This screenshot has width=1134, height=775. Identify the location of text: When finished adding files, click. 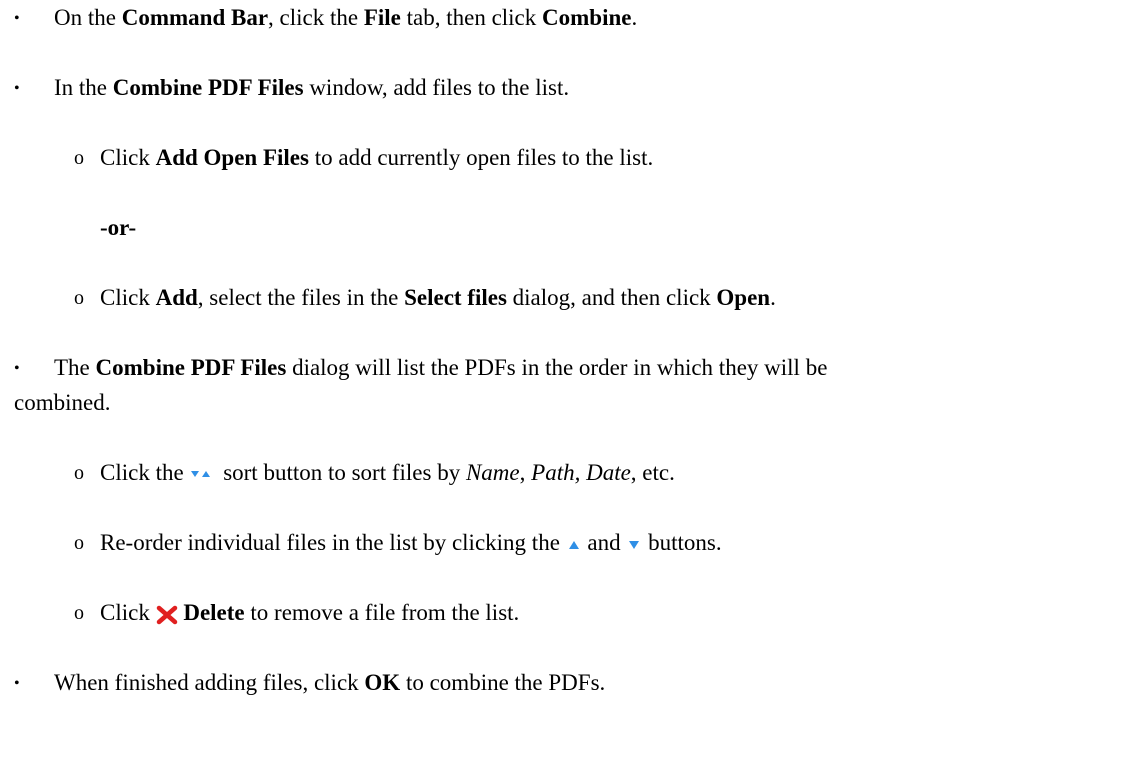
(209, 682).